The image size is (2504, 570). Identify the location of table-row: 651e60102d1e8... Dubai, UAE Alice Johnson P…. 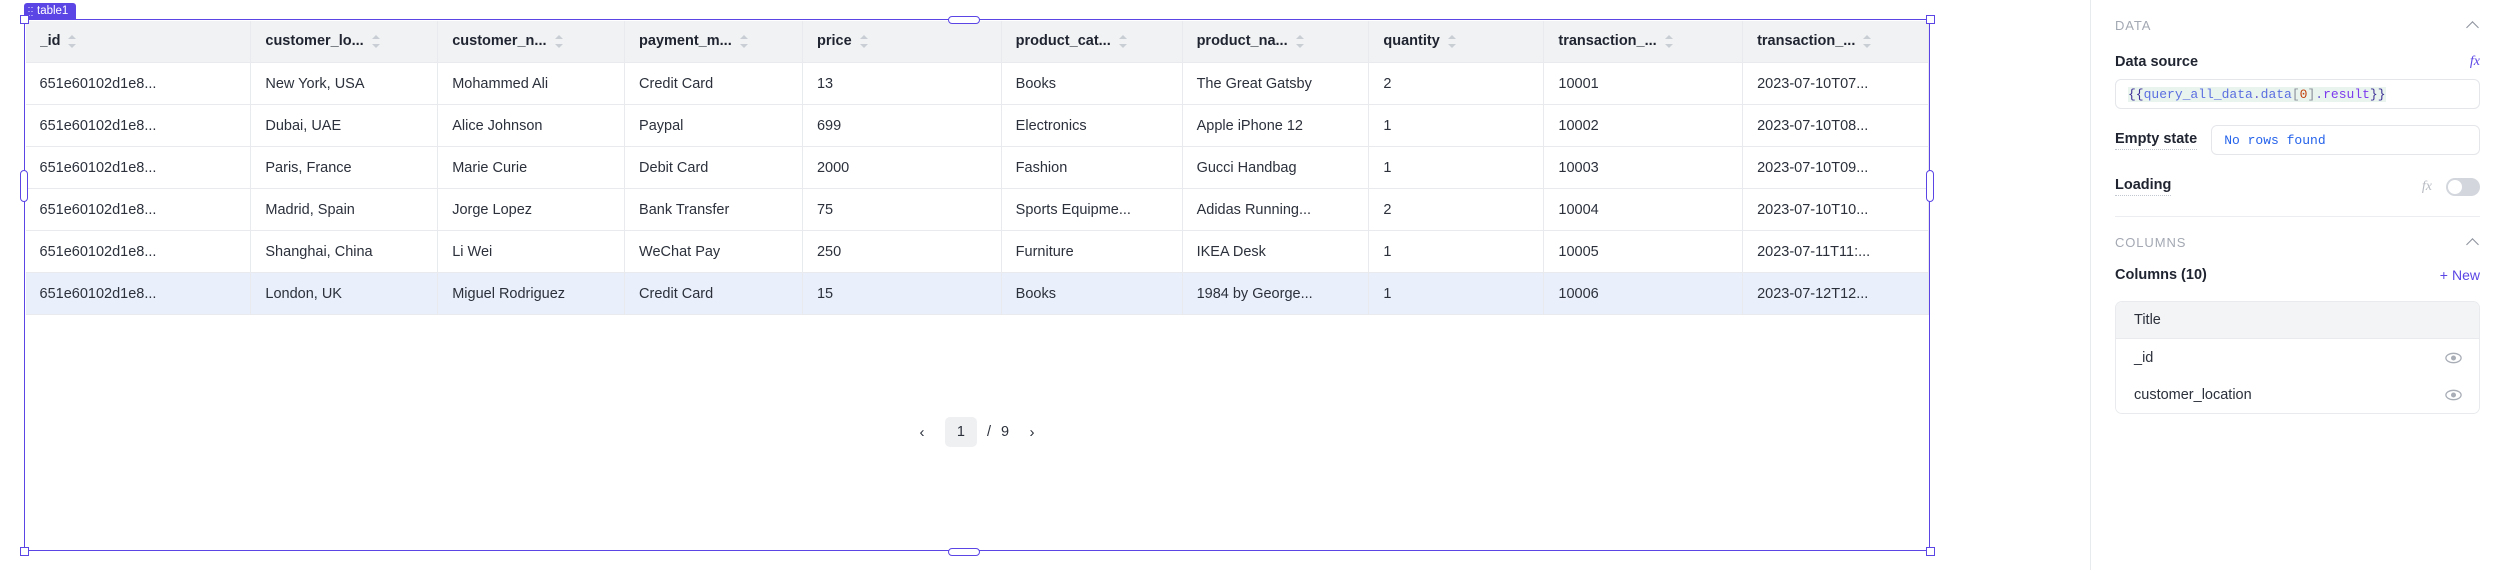
(977, 125).